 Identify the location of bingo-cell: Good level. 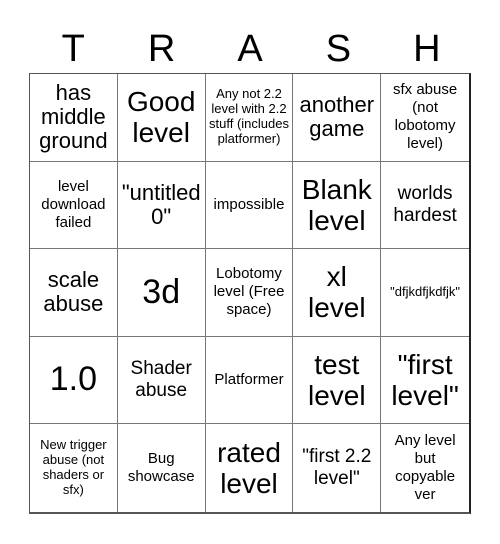
(161, 118).